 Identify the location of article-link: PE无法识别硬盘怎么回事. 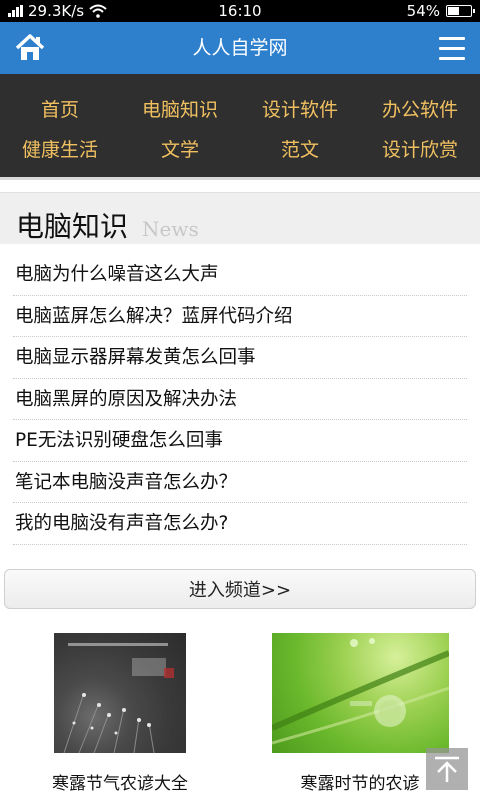
(240, 441).